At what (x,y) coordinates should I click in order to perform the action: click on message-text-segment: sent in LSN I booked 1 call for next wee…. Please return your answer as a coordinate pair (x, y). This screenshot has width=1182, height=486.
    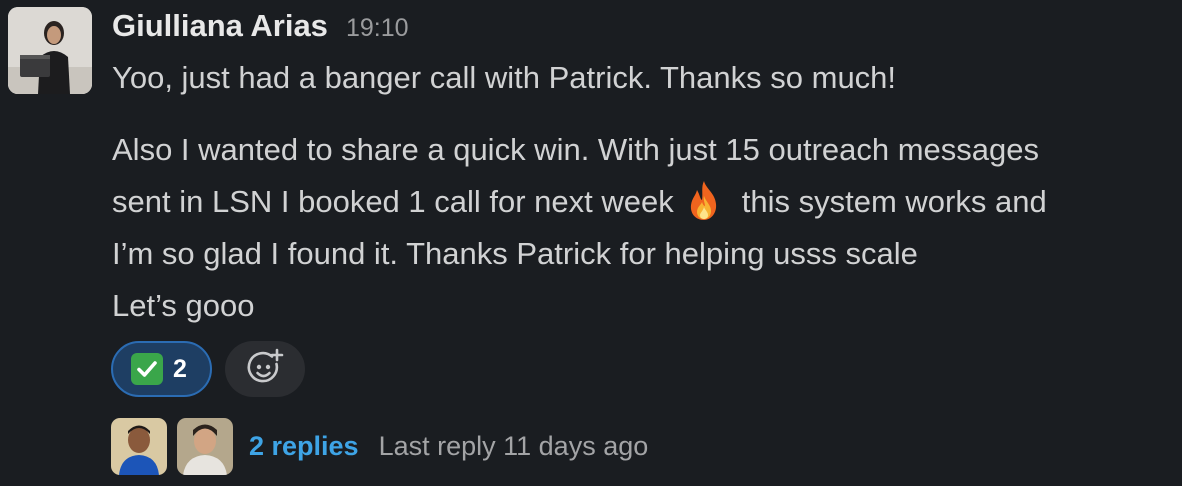
    Looking at the image, I should click on (393, 201).